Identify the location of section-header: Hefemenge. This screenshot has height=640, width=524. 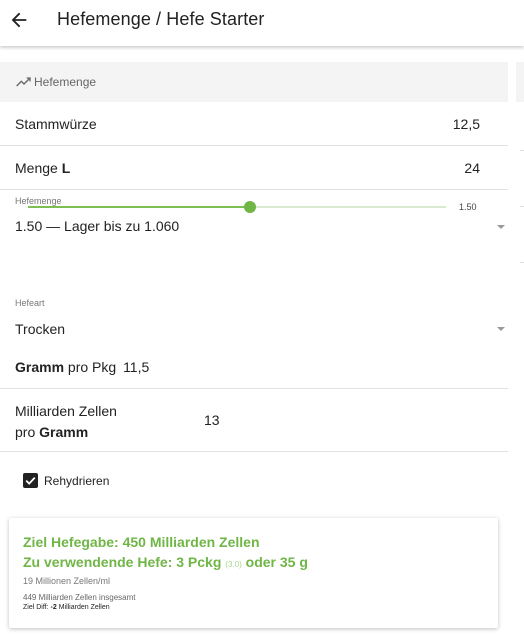
(254, 82).